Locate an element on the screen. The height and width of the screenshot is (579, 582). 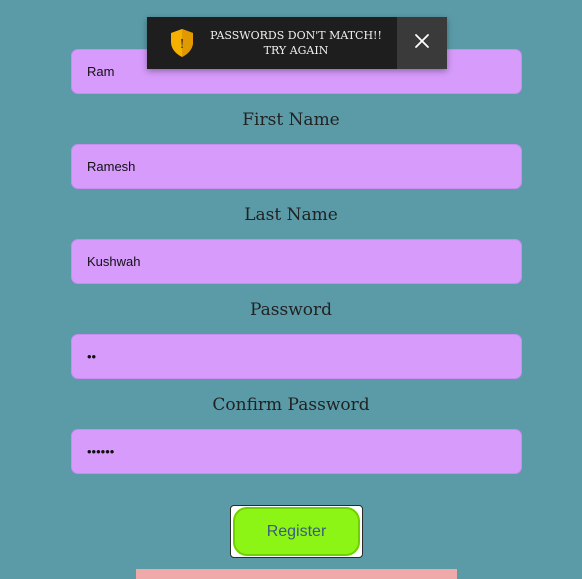
toast-line-1: PASSWORDS DON'T MATCH!! is located at coordinates (296, 35).